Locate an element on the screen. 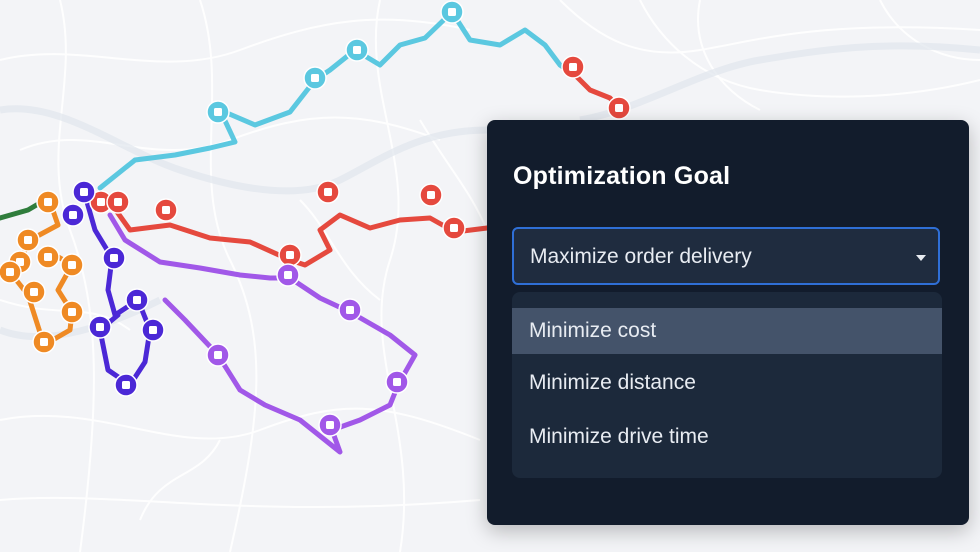  caret-down-icon is located at coordinates (921, 258).